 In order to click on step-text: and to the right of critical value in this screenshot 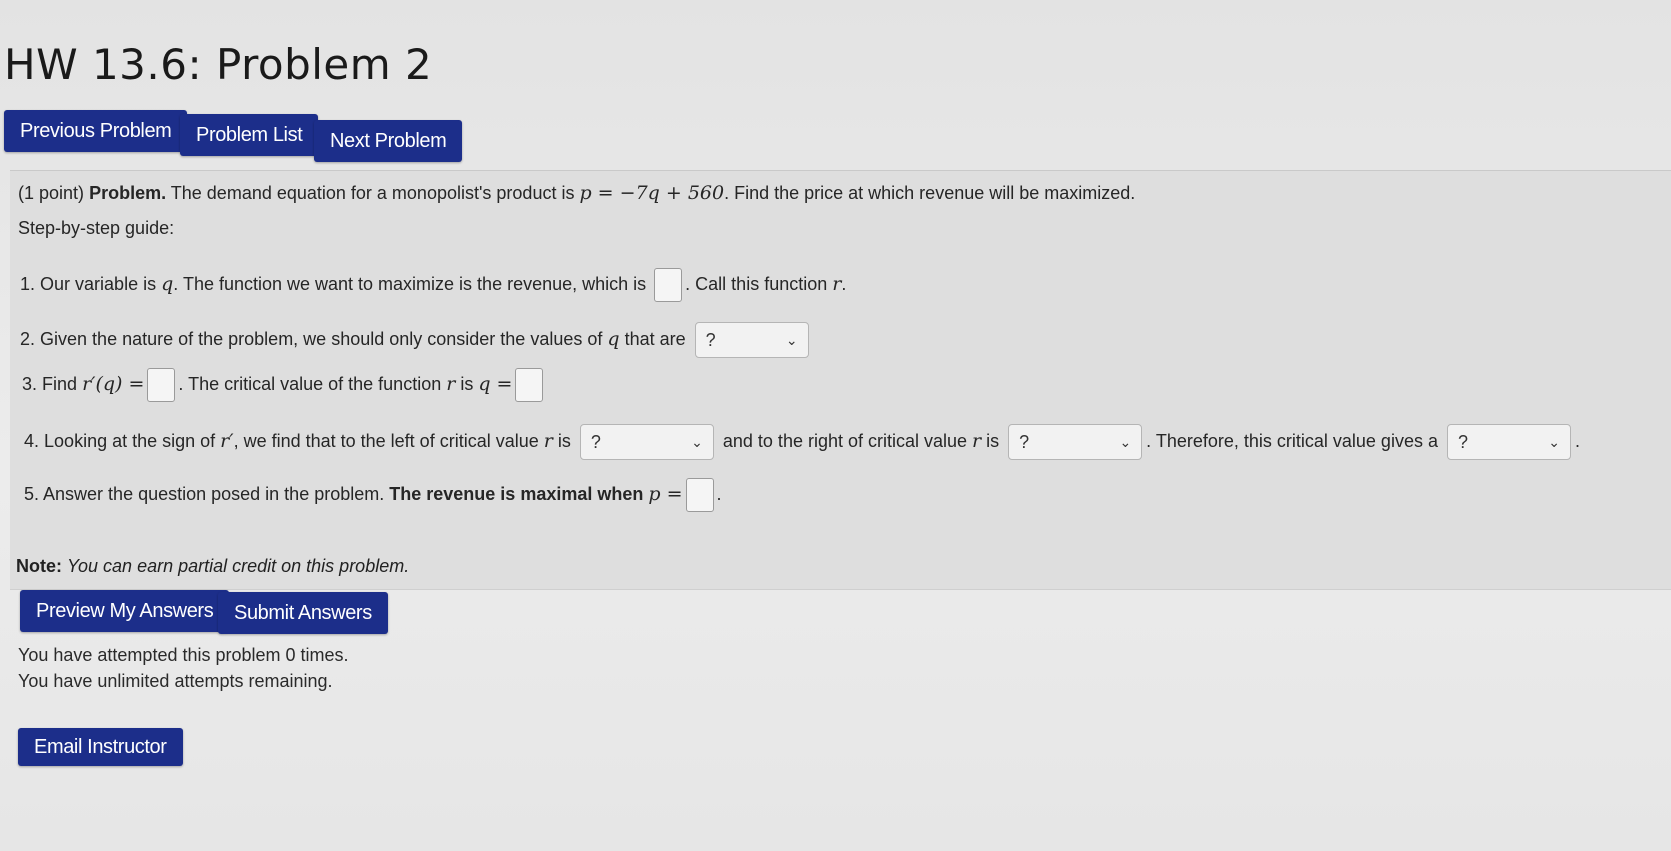, I will do `click(845, 440)`.